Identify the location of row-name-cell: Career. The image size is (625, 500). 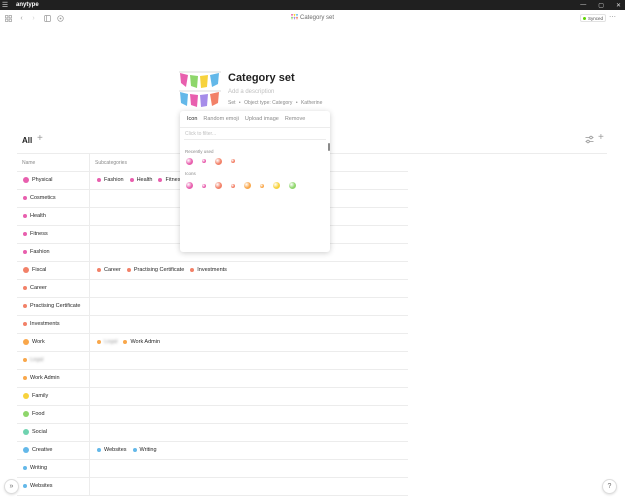
(35, 288).